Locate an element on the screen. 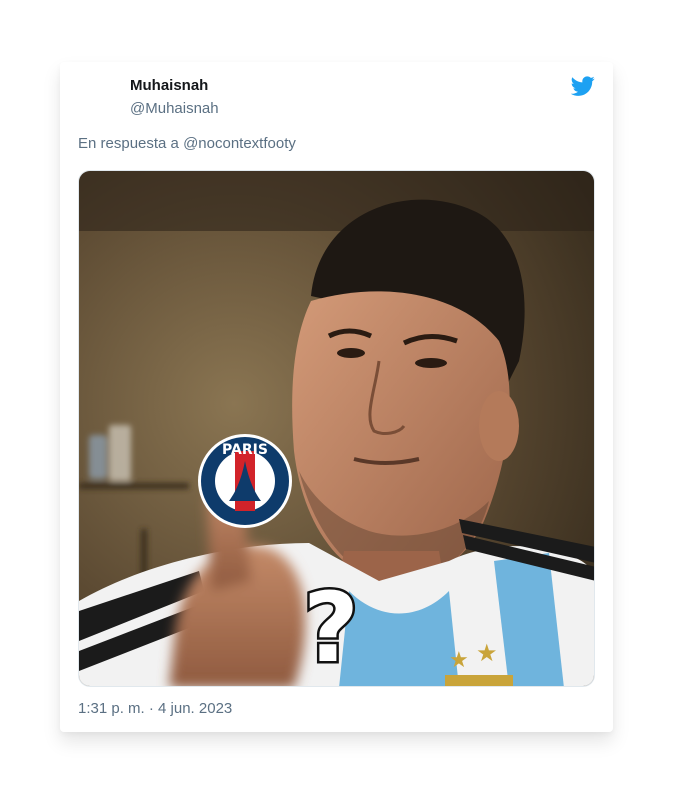 Image resolution: width=674 pixels, height=794 pixels. reply-prefix: En respuesta a is located at coordinates (128, 143).